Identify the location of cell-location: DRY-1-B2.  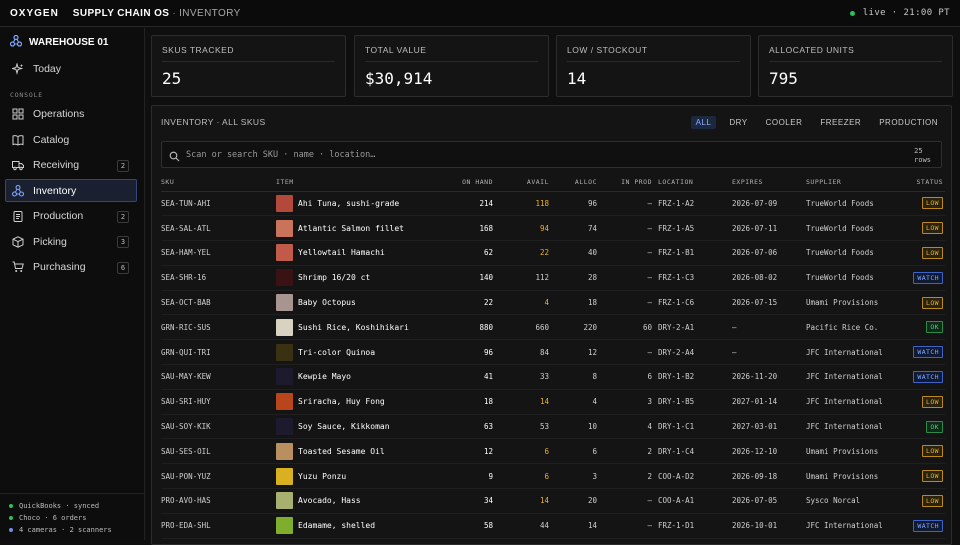
(695, 377).